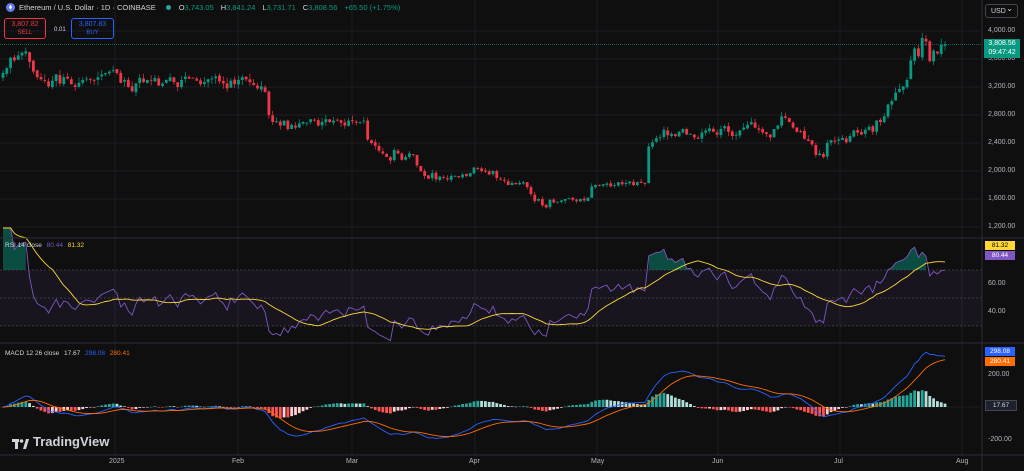 Image resolution: width=1024 pixels, height=471 pixels. What do you see at coordinates (168, 7) in the screenshot?
I see `market-status-icon` at bounding box center [168, 7].